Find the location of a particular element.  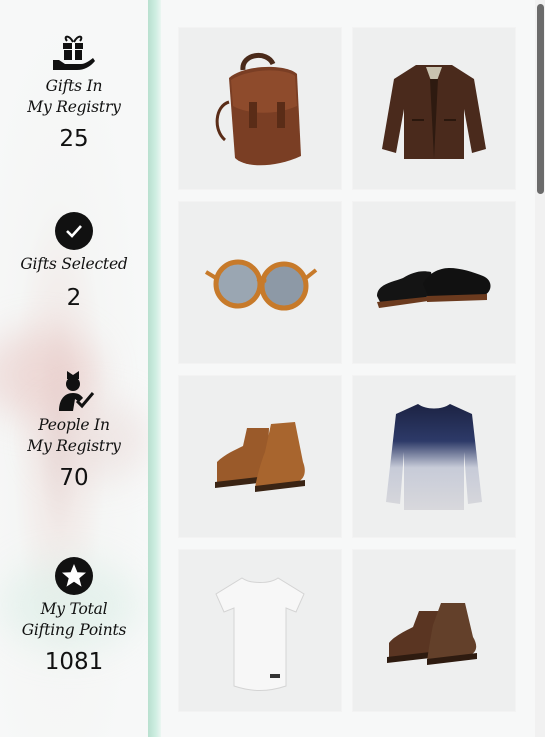

stat-label: Gifts In is located at coordinates (74, 86).